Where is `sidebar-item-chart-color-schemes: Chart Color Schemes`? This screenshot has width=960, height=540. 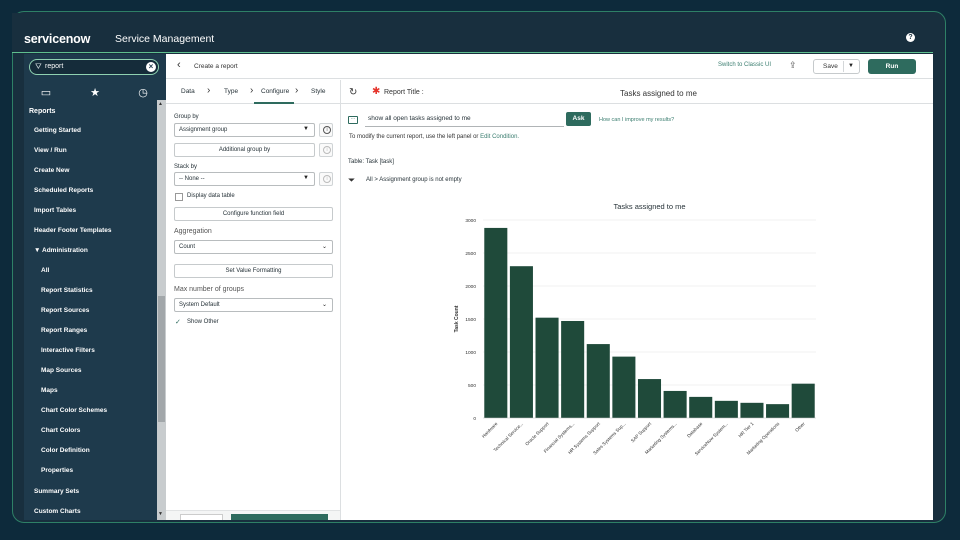 sidebar-item-chart-color-schemes: Chart Color Schemes is located at coordinates (74, 411).